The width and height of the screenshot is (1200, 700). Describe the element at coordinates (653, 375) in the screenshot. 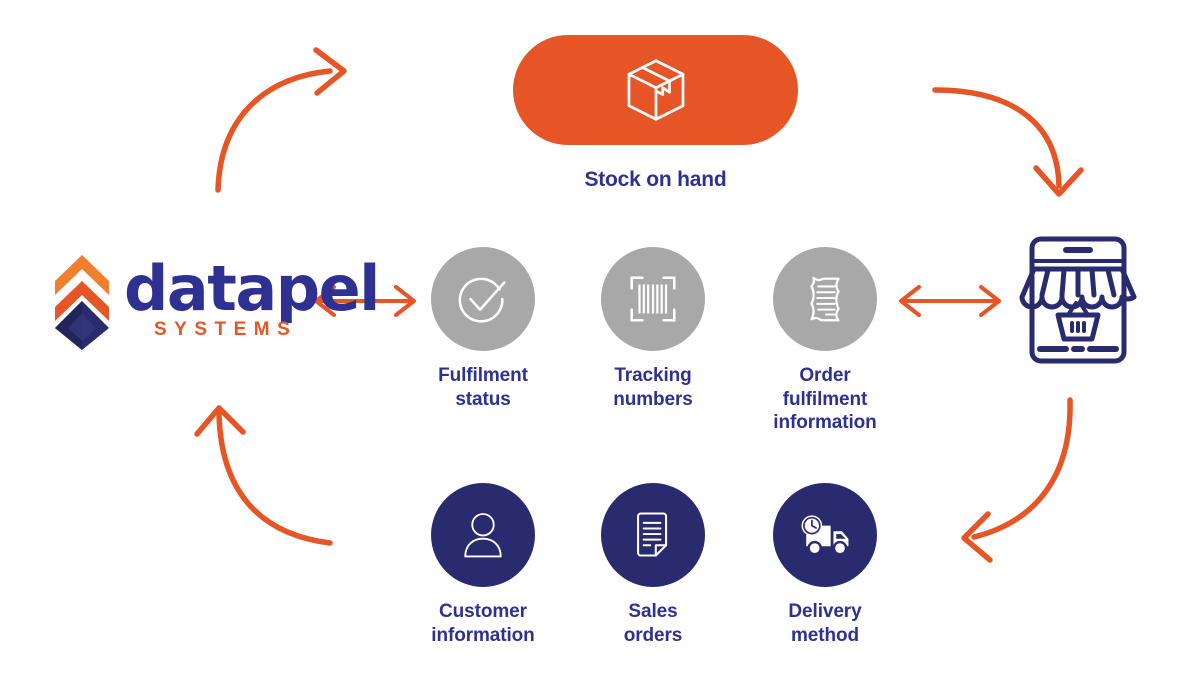

I see `caption-line: Tracking` at that location.